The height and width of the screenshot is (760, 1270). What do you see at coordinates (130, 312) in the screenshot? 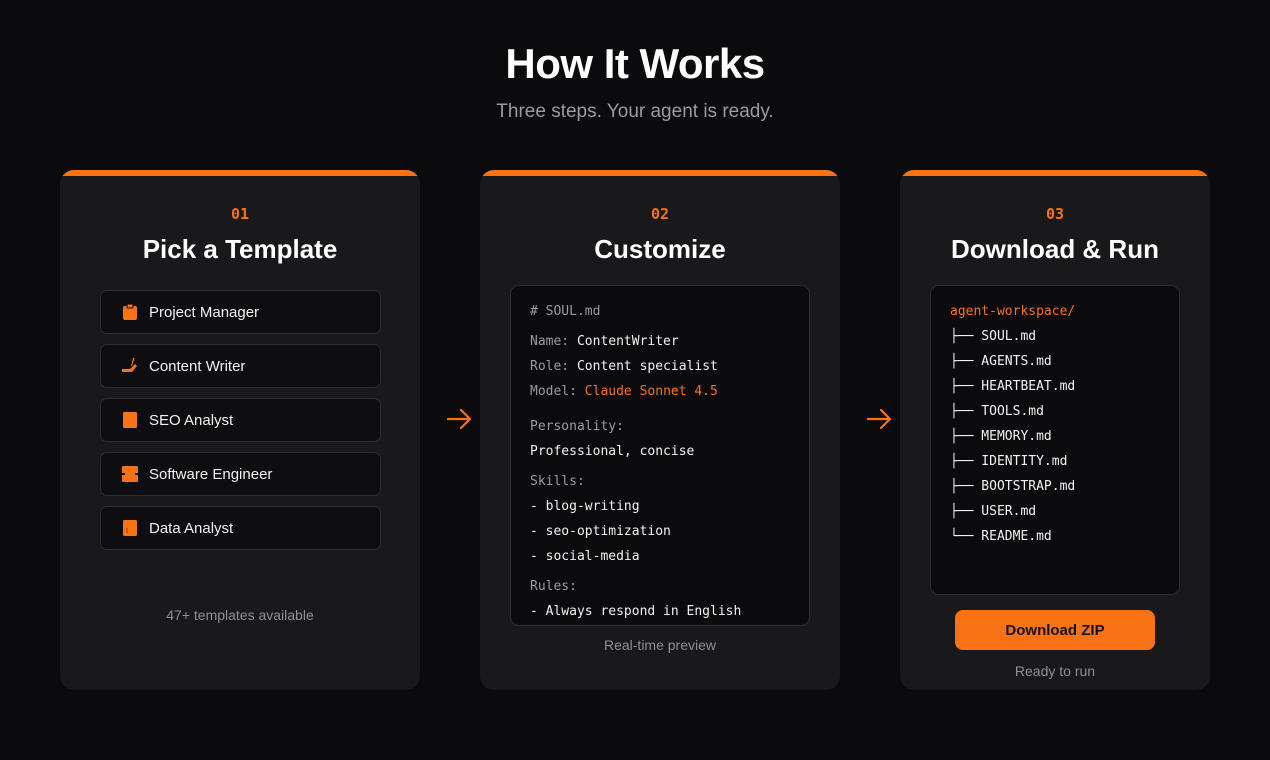
I see `clipboard-icon` at bounding box center [130, 312].